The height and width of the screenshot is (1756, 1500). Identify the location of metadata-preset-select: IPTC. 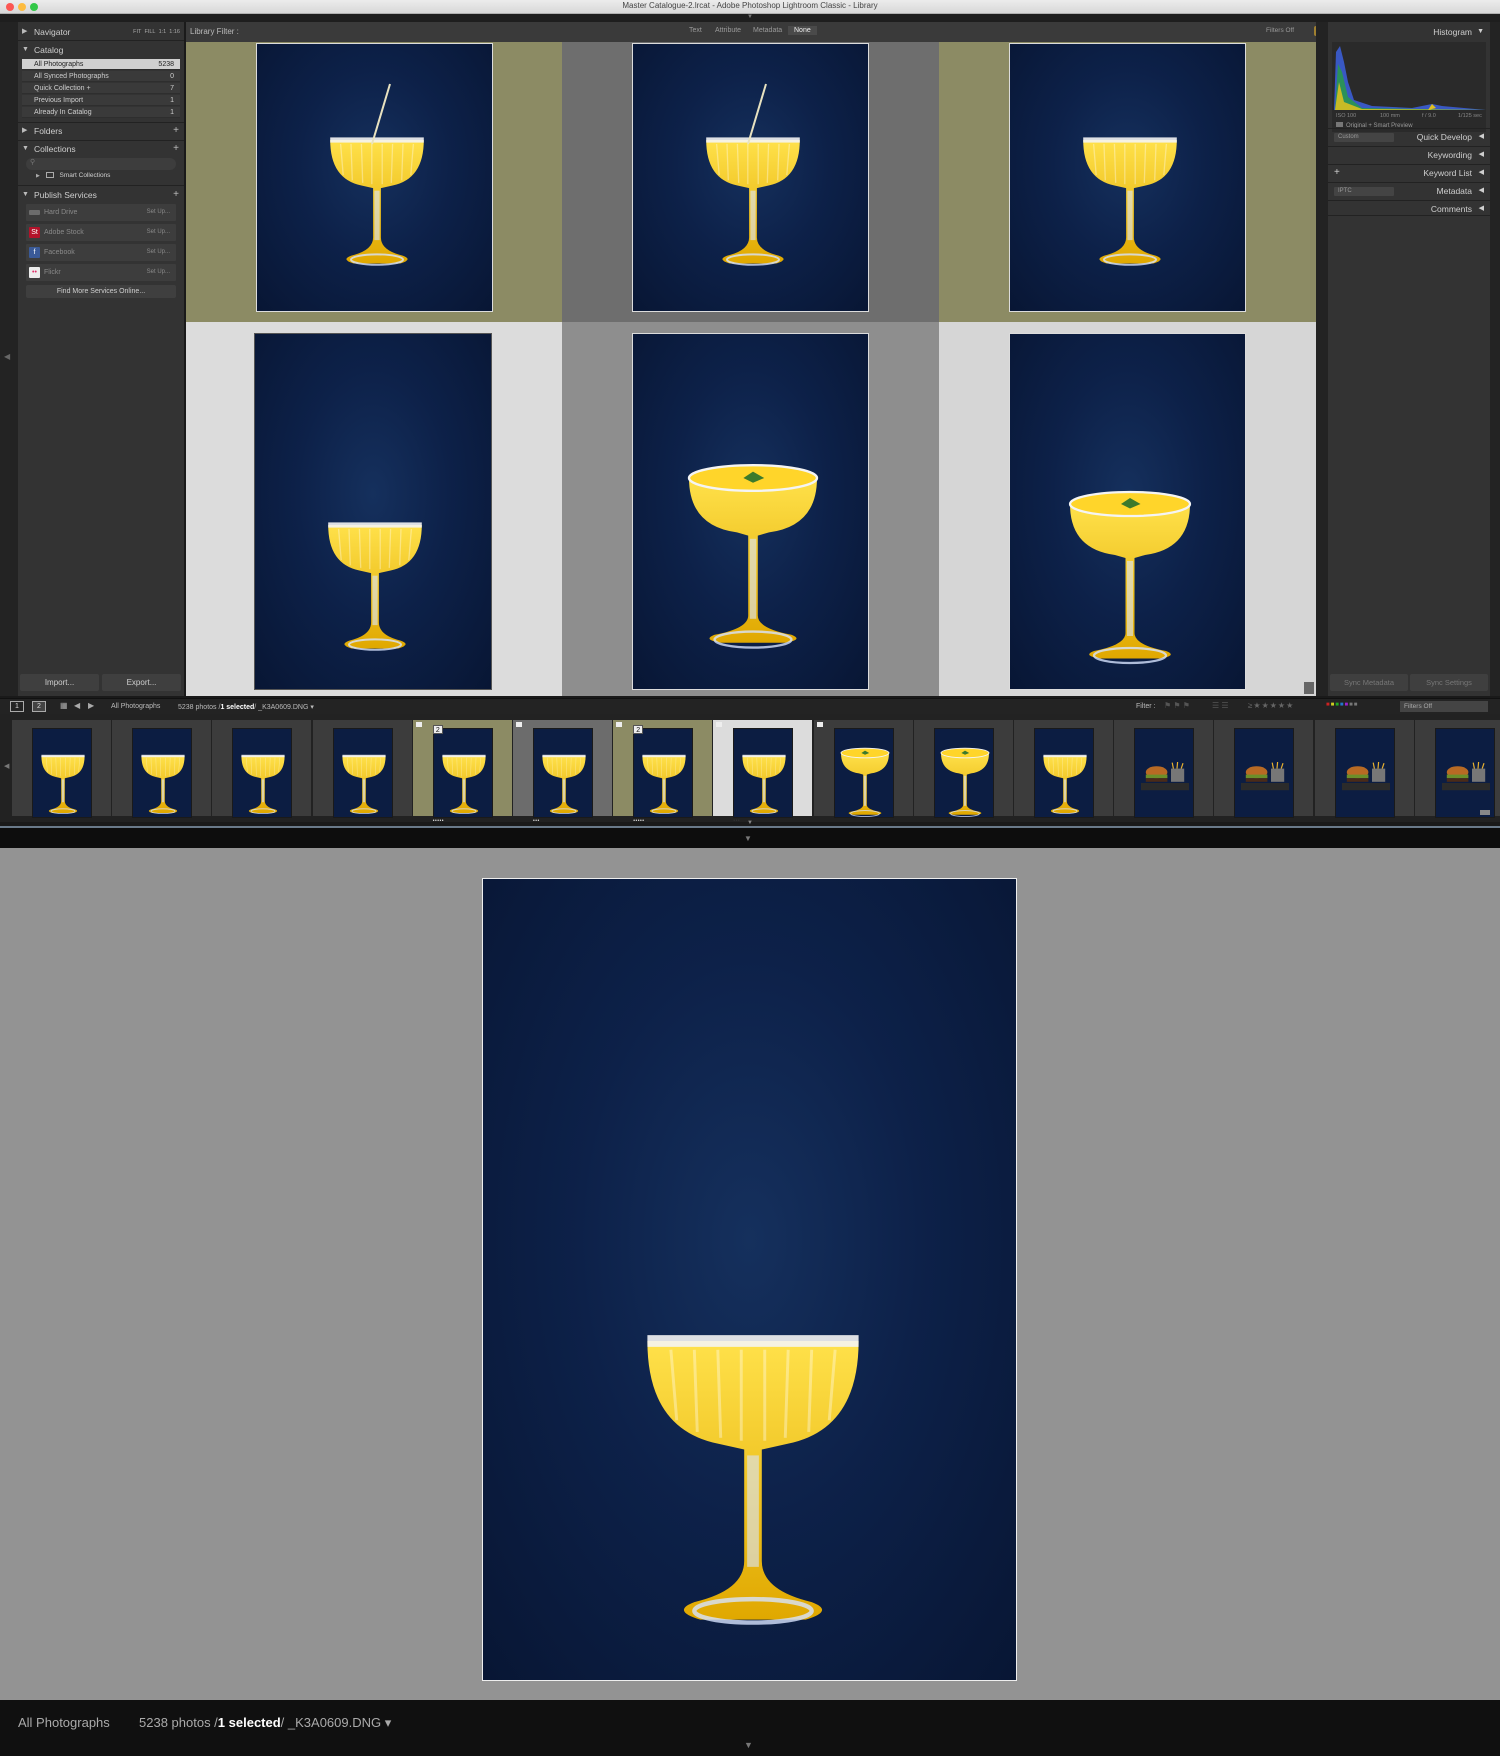
(1364, 191).